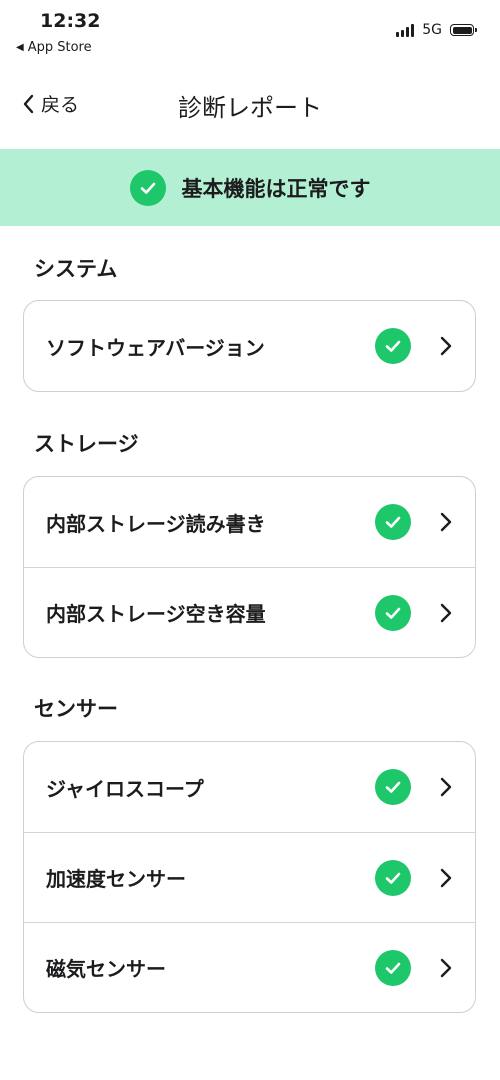 This screenshot has height=1080, width=500. What do you see at coordinates (86, 444) in the screenshot?
I see `section-title-storage: ストレージ` at bounding box center [86, 444].